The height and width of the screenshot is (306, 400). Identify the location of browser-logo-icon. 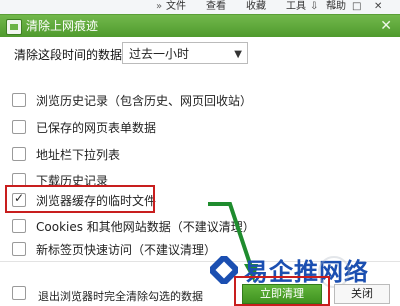
(14, 27).